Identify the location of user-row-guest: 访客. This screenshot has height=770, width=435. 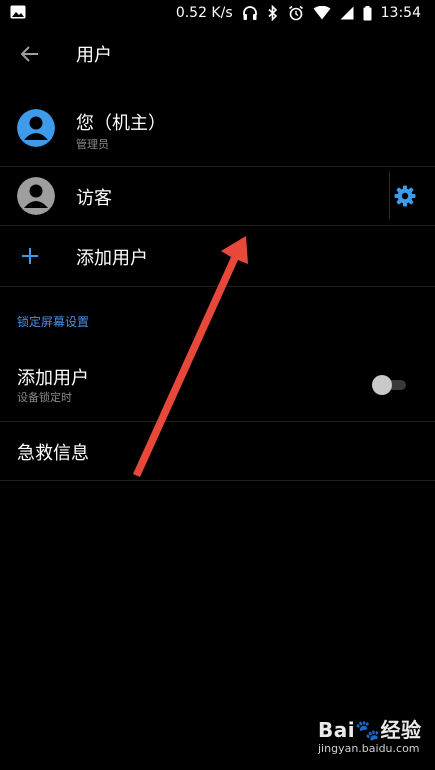
(217, 196).